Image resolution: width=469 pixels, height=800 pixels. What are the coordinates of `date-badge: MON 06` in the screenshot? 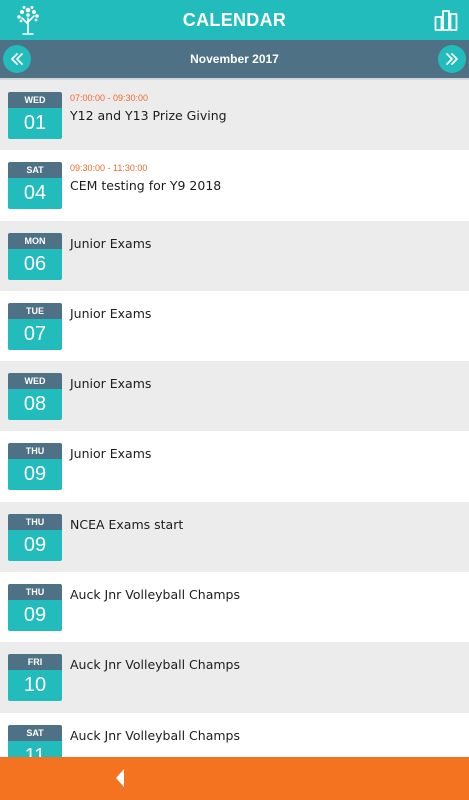 It's located at (35, 256).